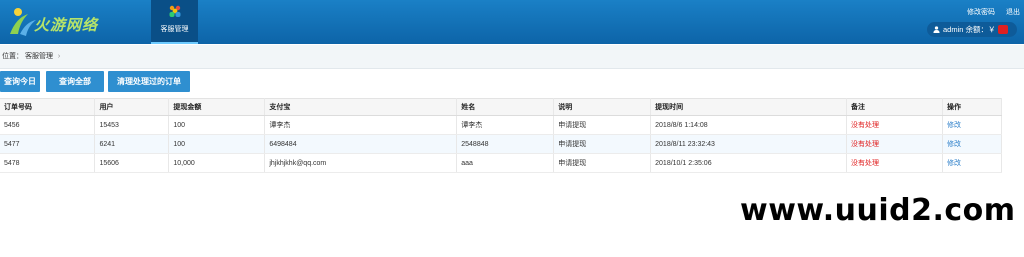 The height and width of the screenshot is (257, 1024). I want to click on top-links: 修改密码 退出, so click(989, 12).